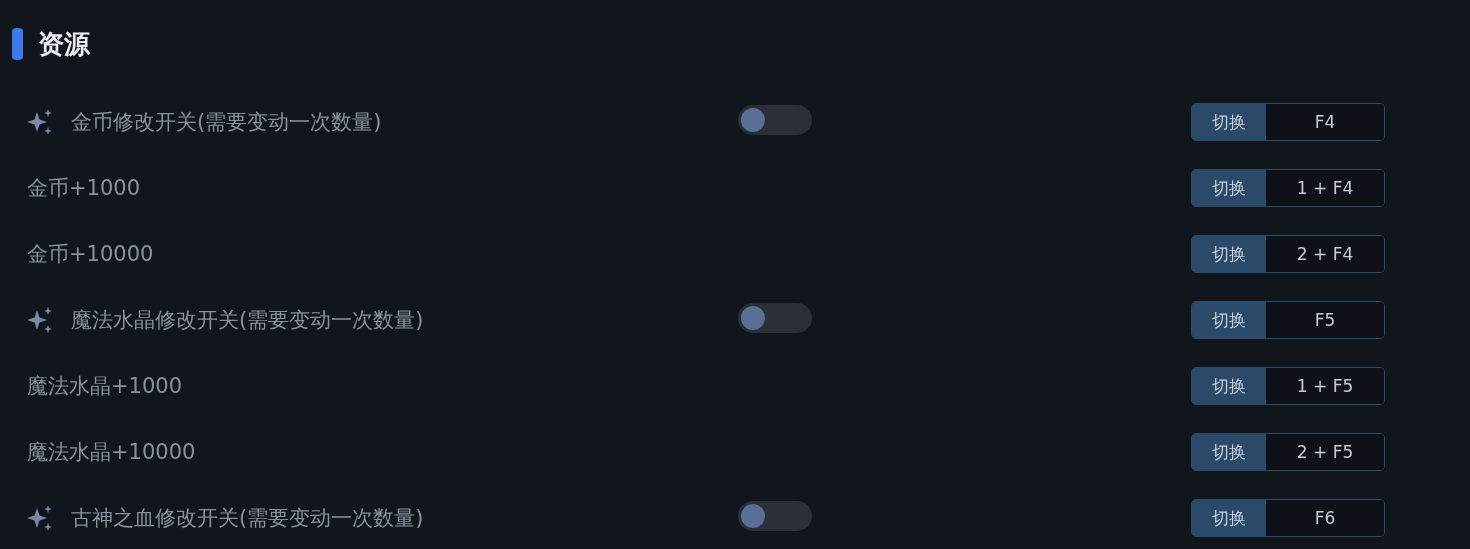  What do you see at coordinates (247, 518) in the screenshot?
I see `option-label: 古神之血修改开关(需要变动一次数量)` at bounding box center [247, 518].